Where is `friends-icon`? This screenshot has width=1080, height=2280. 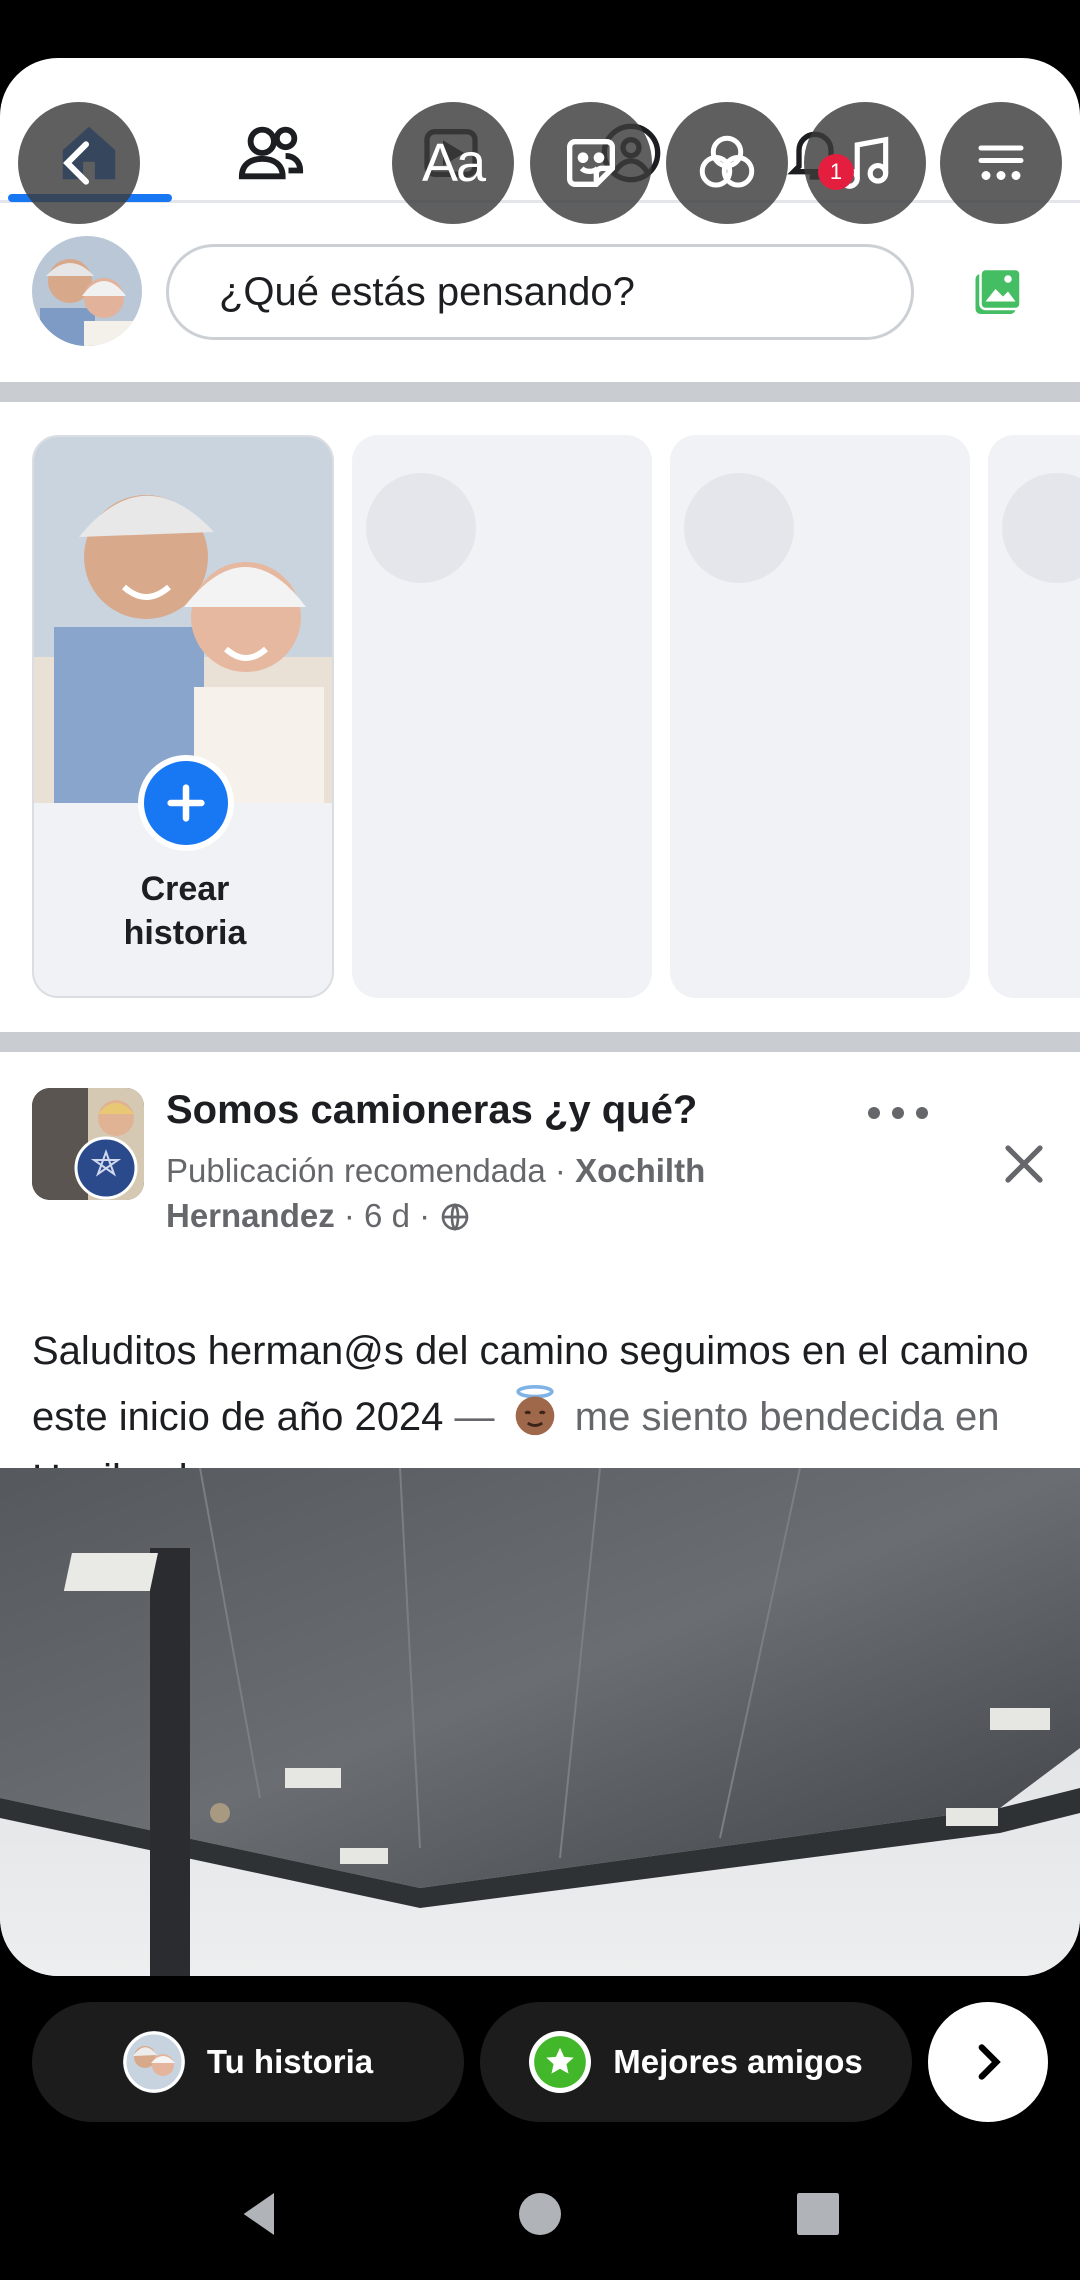
friends-icon is located at coordinates (271, 153).